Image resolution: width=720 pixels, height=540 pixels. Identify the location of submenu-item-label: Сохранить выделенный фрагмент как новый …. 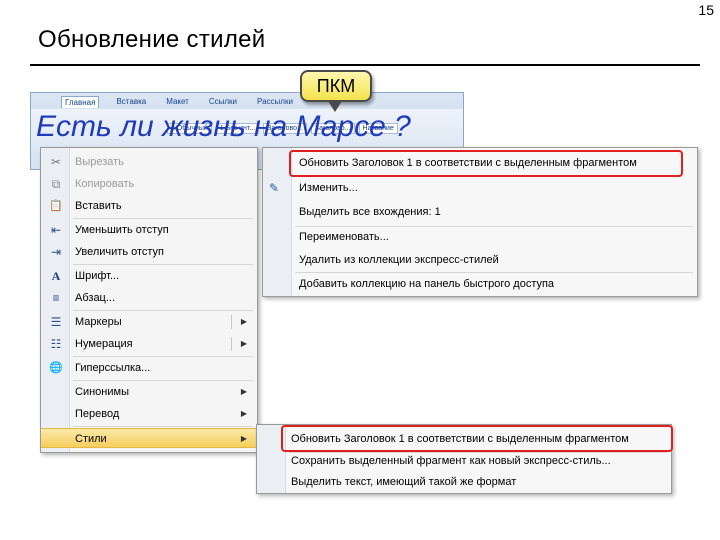
(451, 461).